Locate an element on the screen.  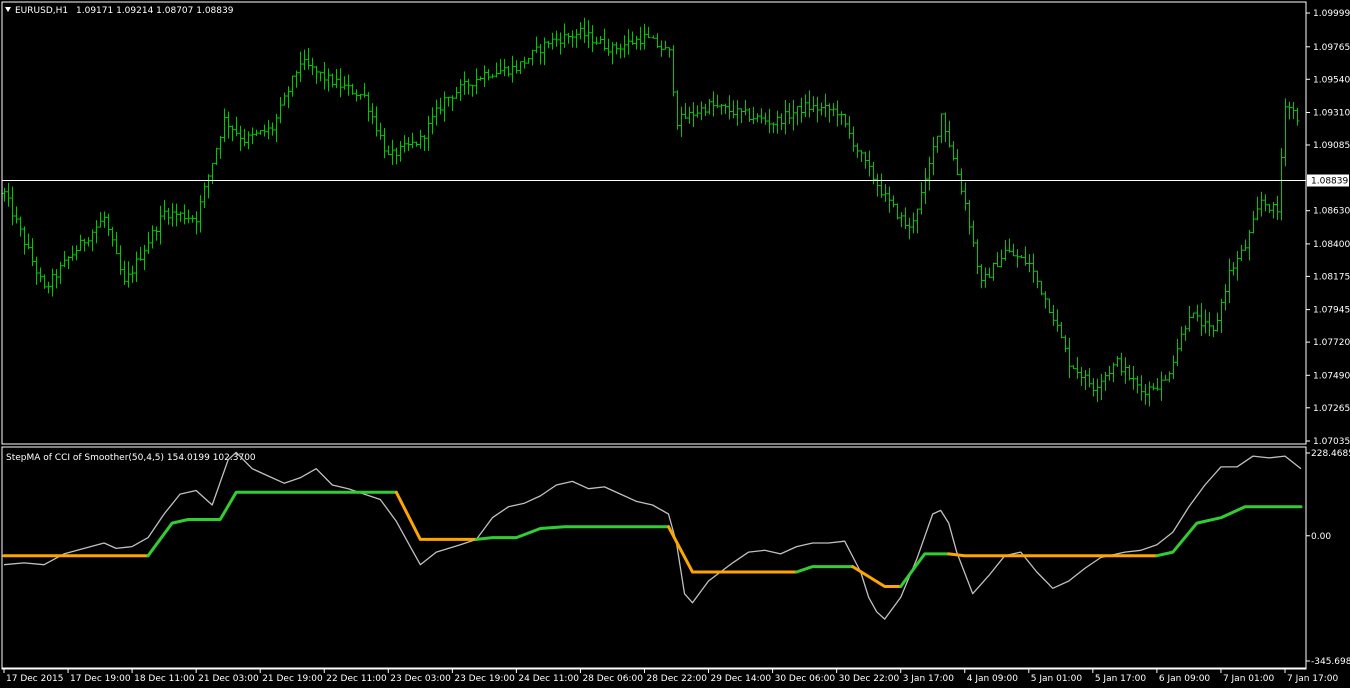
price-tick-label: 1.08175 is located at coordinates (1331, 277).